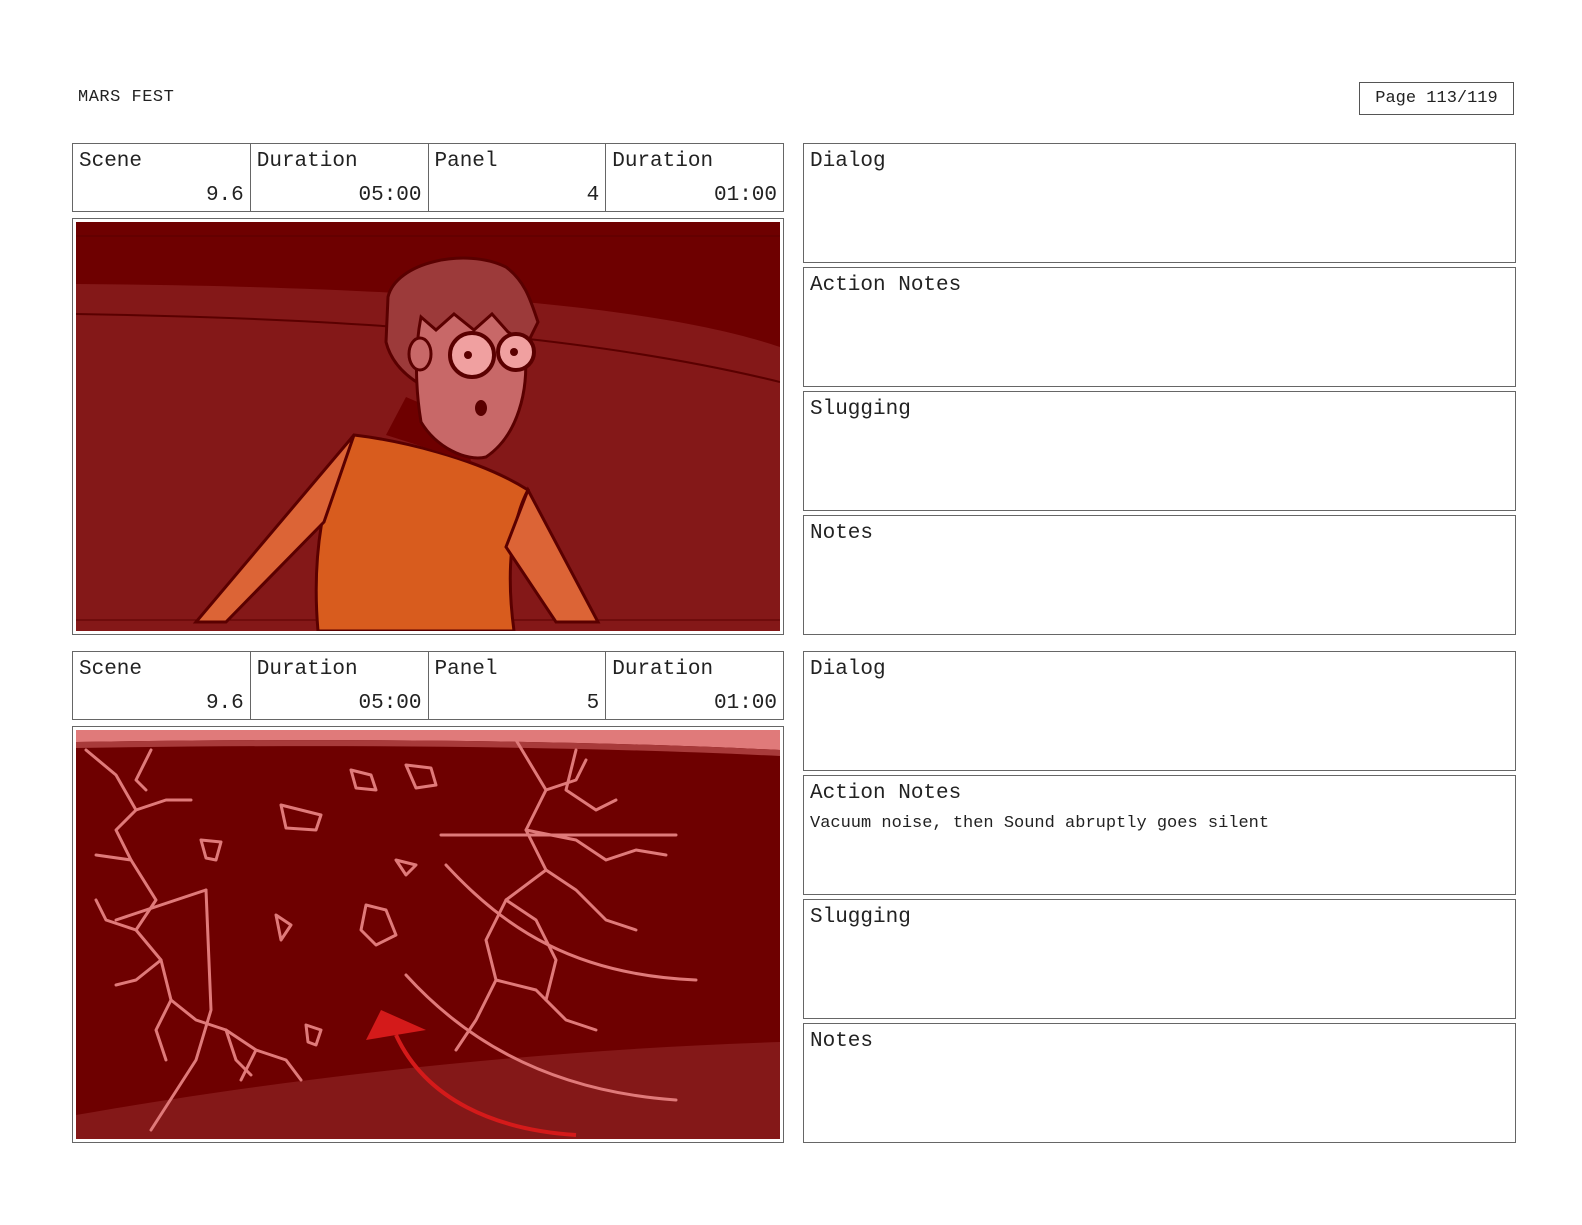 The height and width of the screenshot is (1225, 1582). I want to click on panel-cell: Panel 5, so click(518, 685).